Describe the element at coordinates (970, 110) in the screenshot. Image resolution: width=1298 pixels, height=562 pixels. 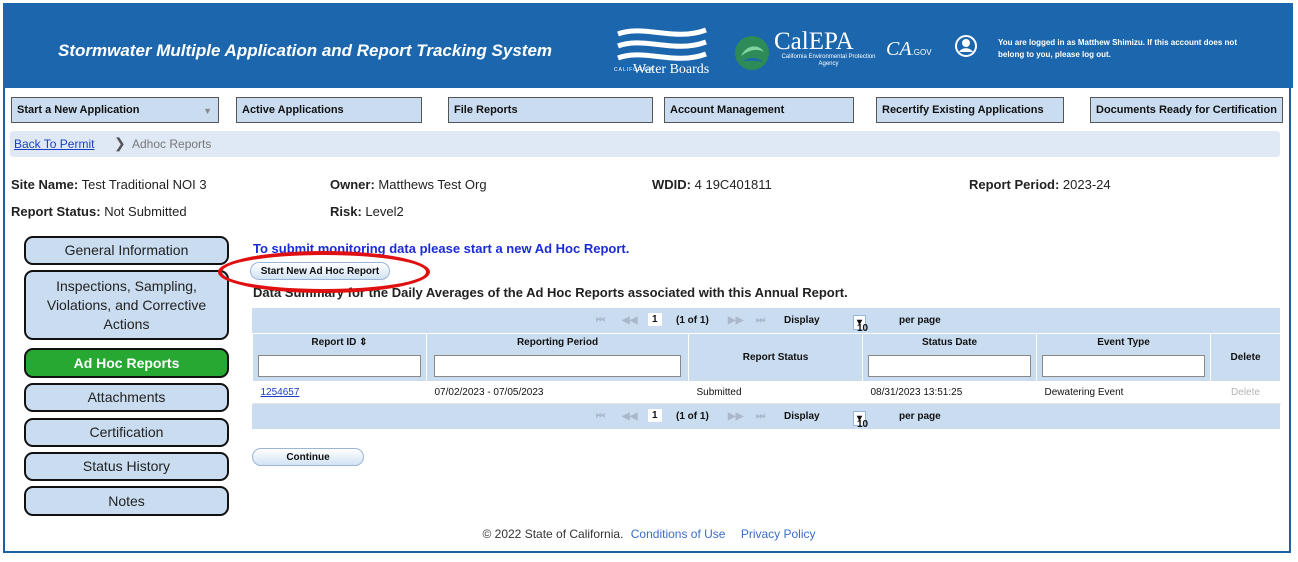
I see `nav-recertify-existing-applications: Recertify Existing Applications` at that location.